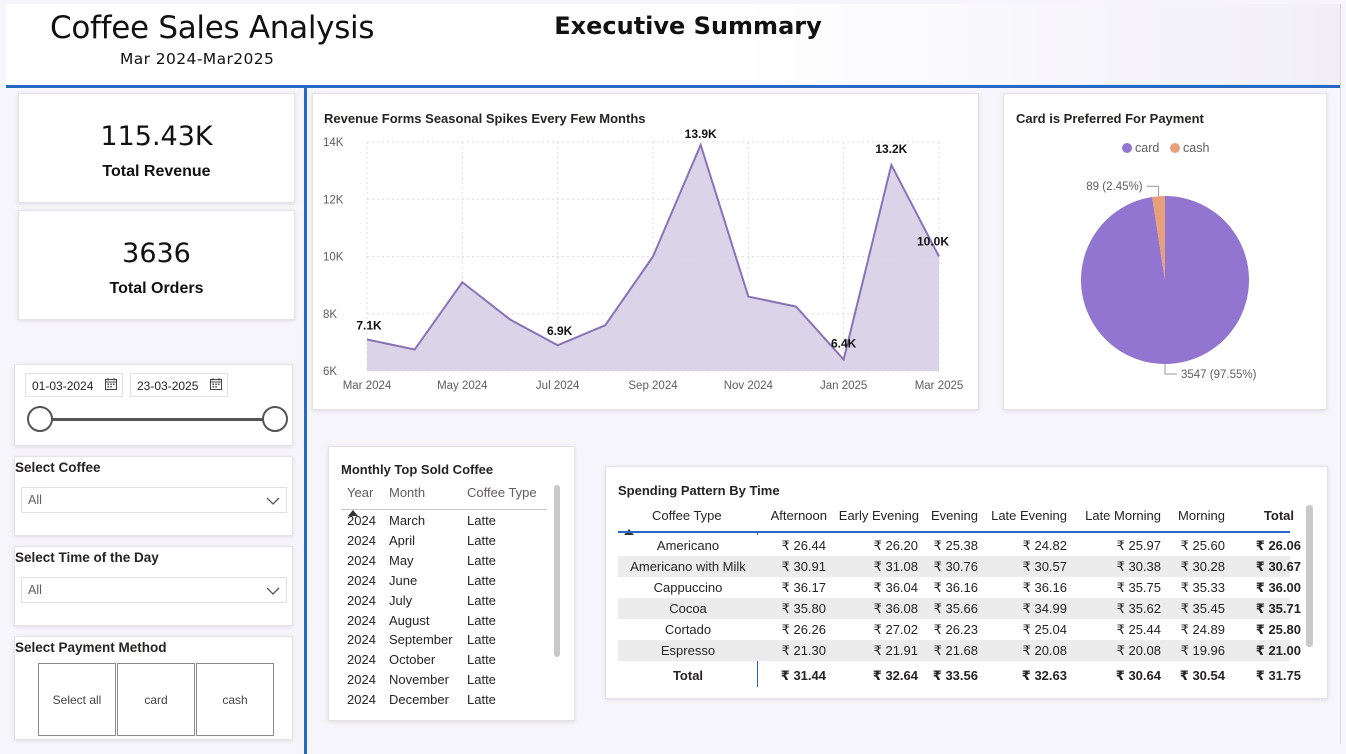 This screenshot has width=1346, height=754. What do you see at coordinates (40, 419) in the screenshot?
I see `slider-start-handle` at bounding box center [40, 419].